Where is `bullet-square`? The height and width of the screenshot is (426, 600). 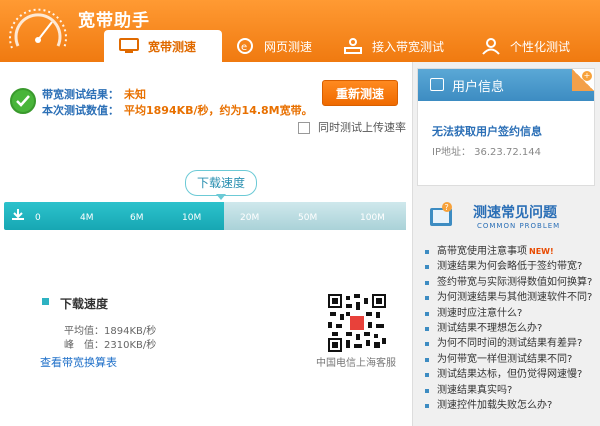
bullet-square is located at coordinates (45, 301).